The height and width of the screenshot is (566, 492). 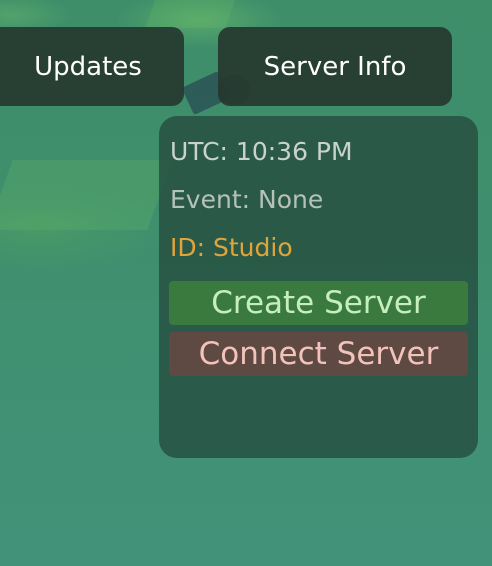 I want to click on connect-server-label: Connect Server, so click(x=318, y=354).